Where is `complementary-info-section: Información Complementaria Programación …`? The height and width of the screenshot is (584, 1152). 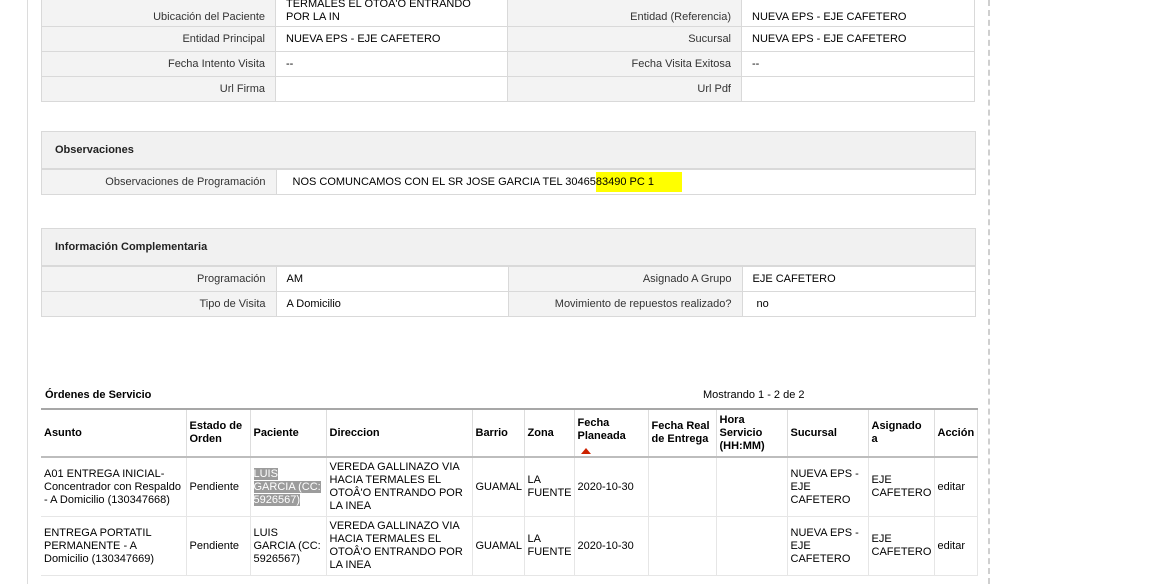
complementary-info-section: Información Complementaria Programación … is located at coordinates (508, 272).